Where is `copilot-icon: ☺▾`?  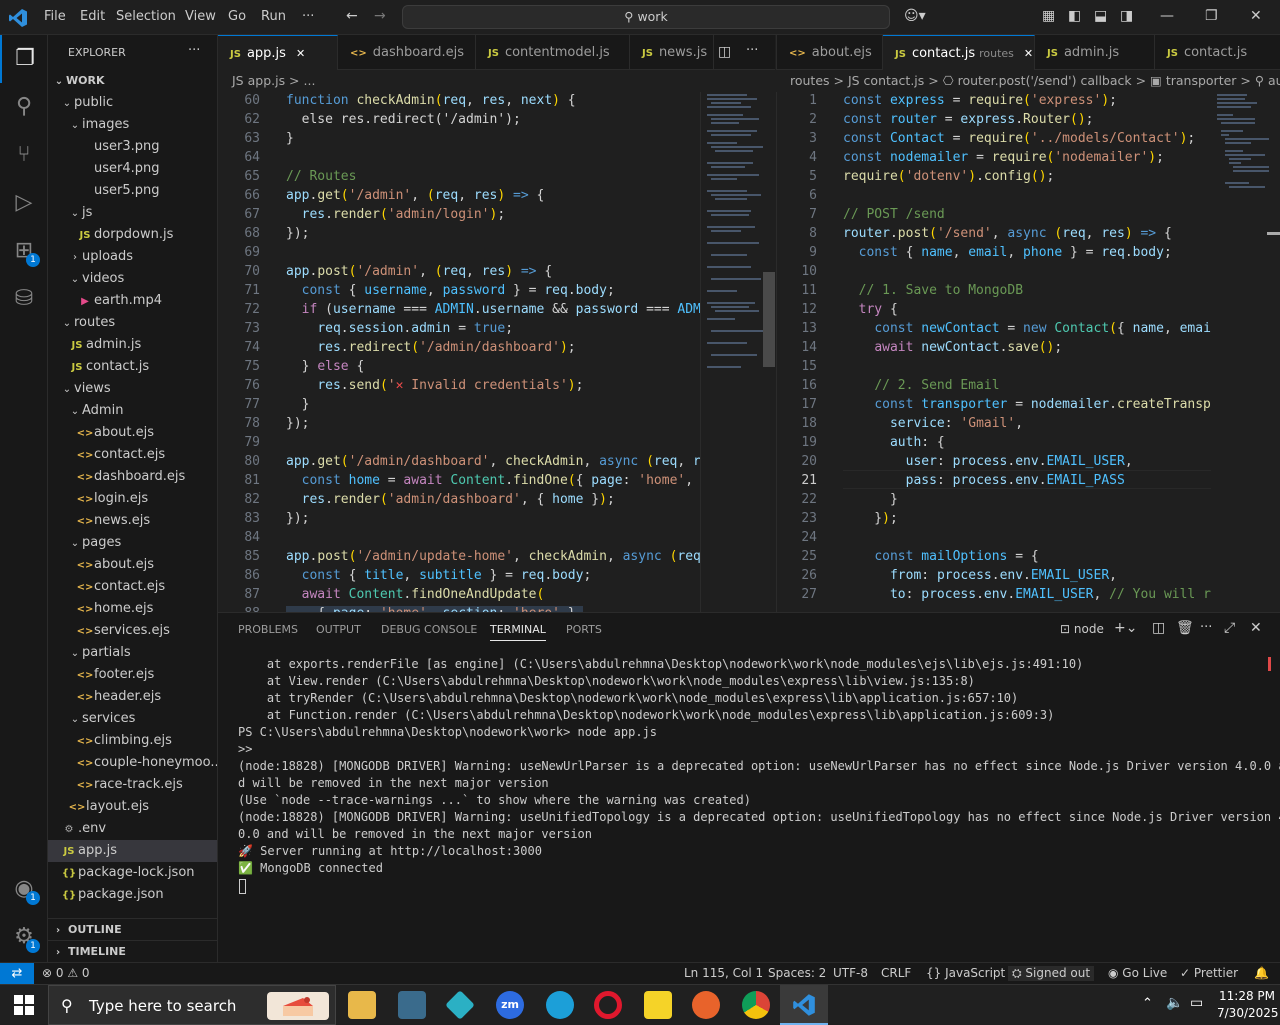
copilot-icon: ☺▾ is located at coordinates (915, 16).